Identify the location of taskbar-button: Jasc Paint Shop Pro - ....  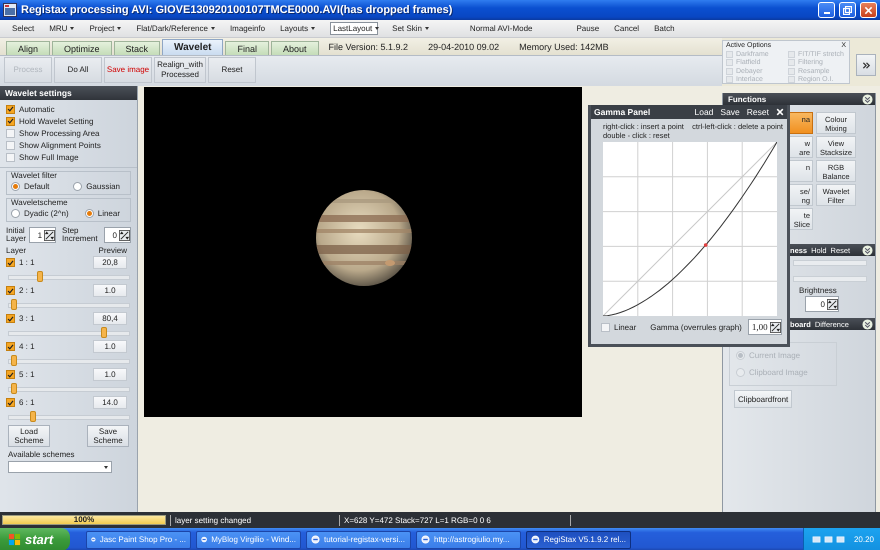
(138, 539).